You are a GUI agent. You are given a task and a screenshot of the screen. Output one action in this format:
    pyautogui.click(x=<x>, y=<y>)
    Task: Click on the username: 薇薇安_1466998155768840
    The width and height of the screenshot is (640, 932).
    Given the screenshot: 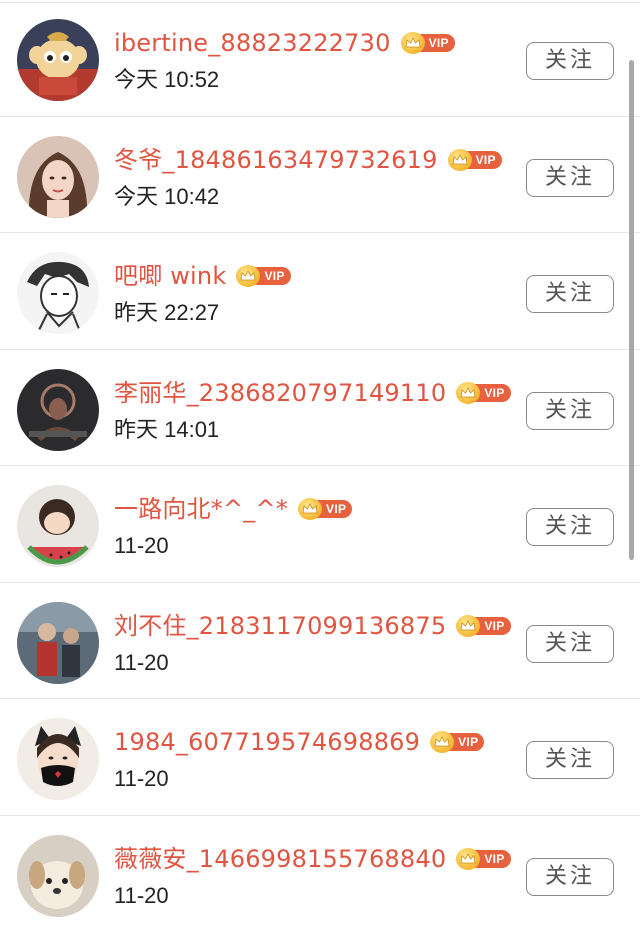 What is the action you would take?
    pyautogui.click(x=280, y=859)
    